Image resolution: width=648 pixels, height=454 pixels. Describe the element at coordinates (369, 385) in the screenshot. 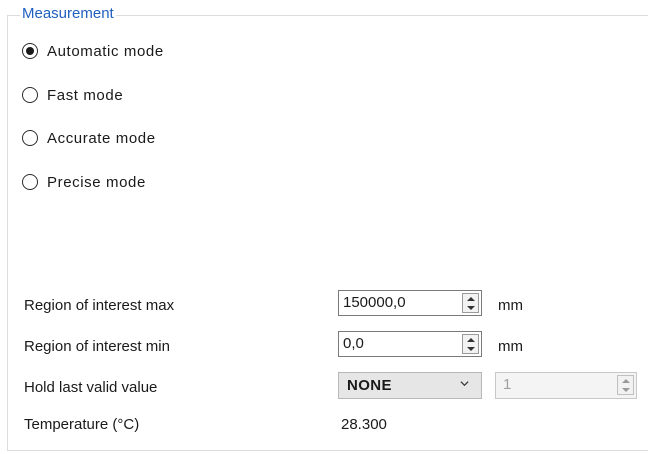

I see `hold-mode-value: NONE` at that location.